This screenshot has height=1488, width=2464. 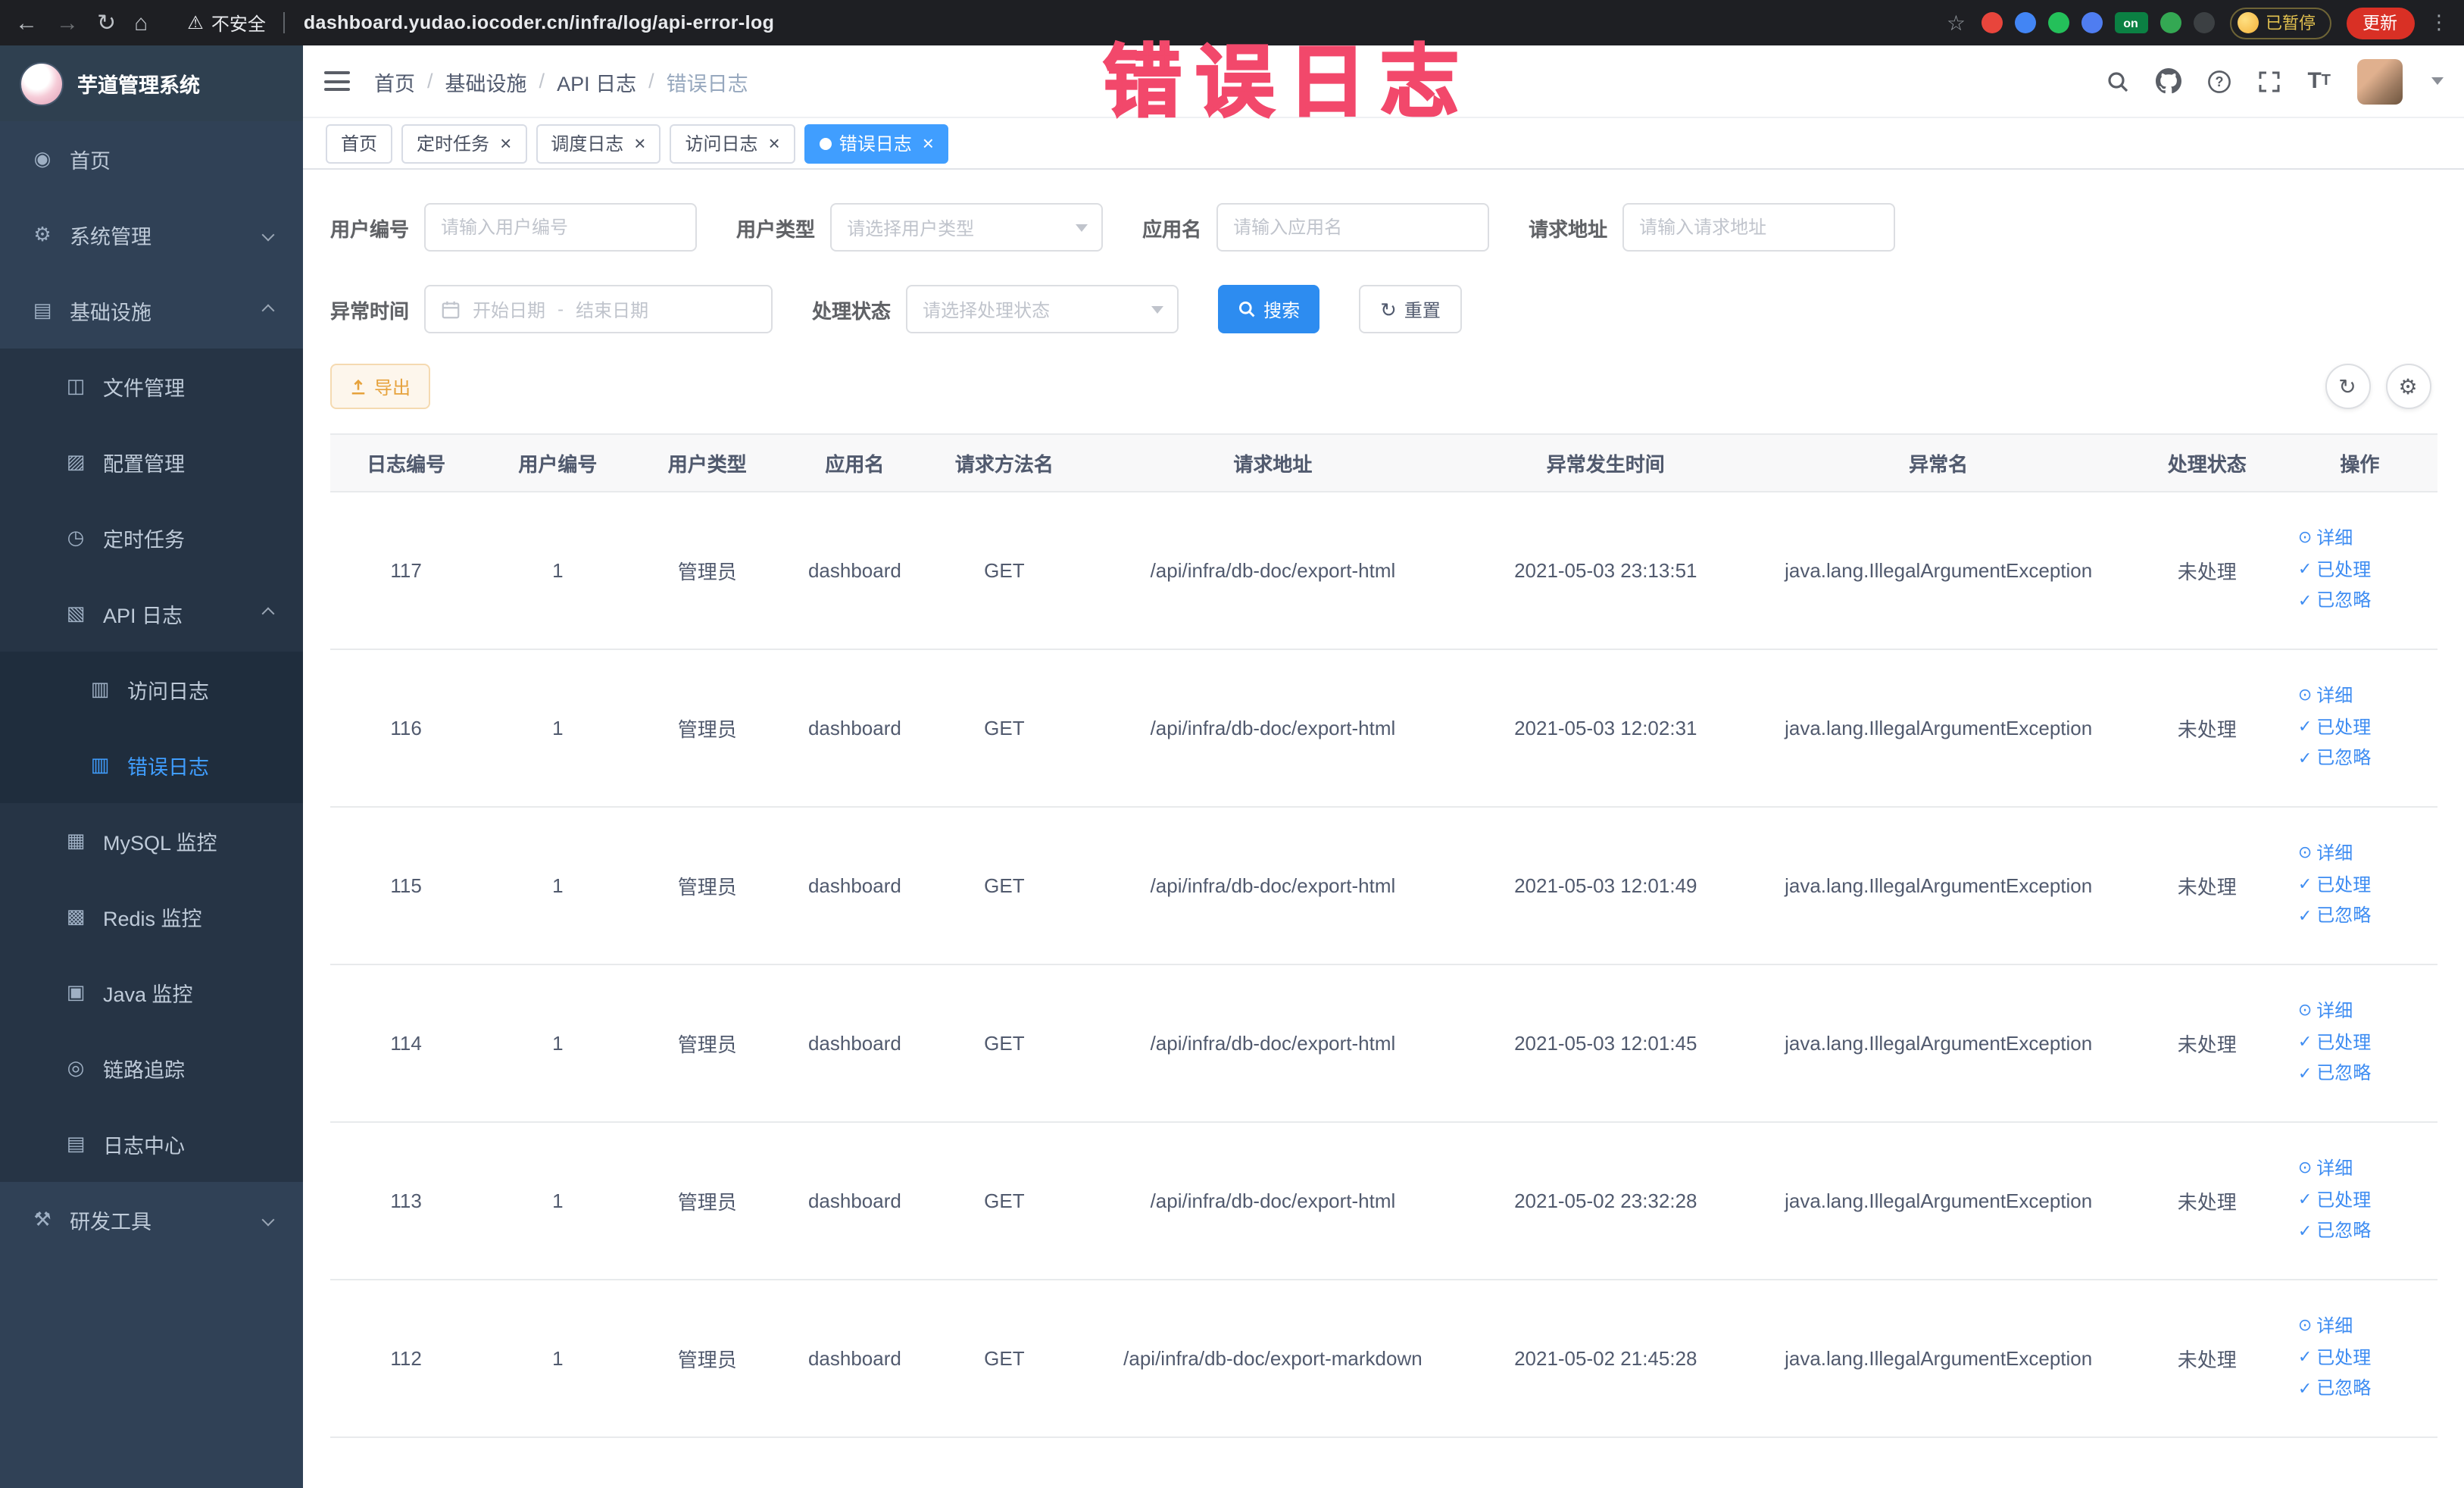 What do you see at coordinates (2058, 22) in the screenshot?
I see `extension-green-circle-icon` at bounding box center [2058, 22].